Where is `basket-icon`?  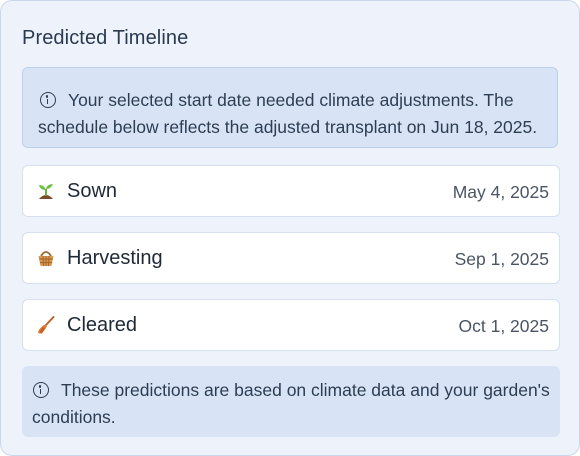
basket-icon is located at coordinates (46, 259).